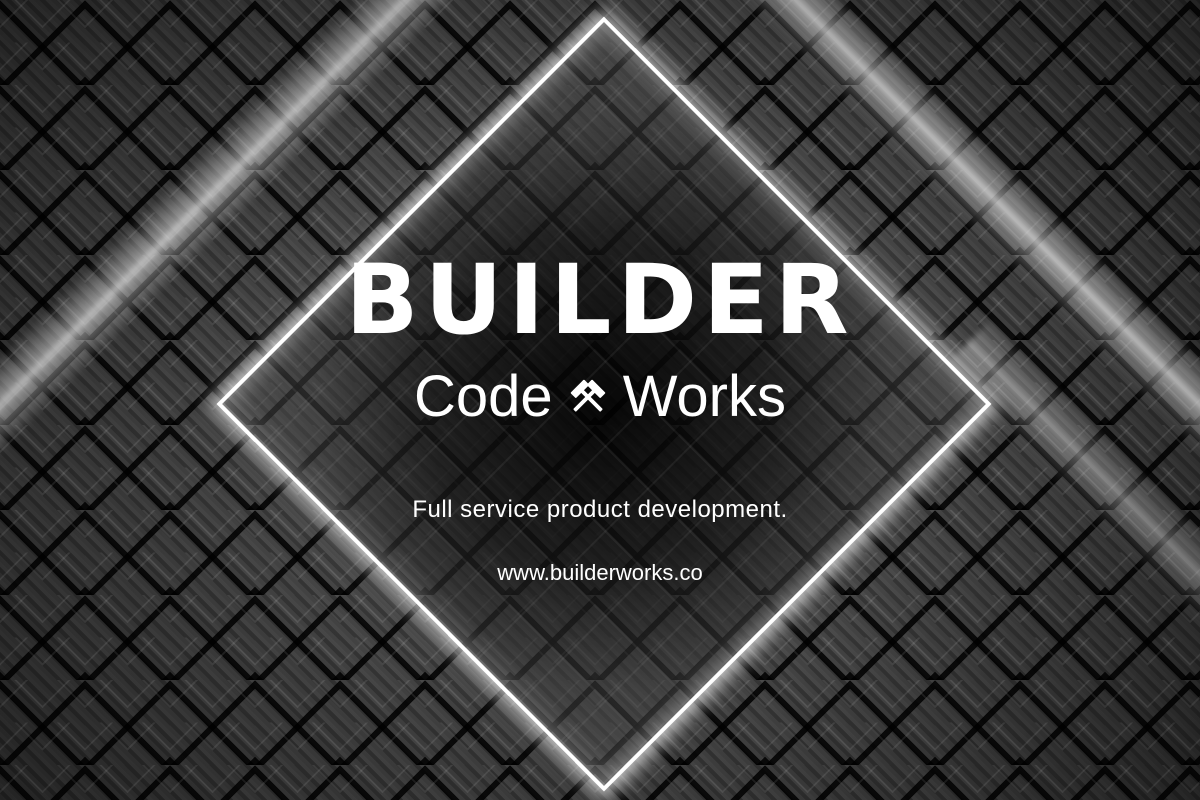  I want to click on brand-sub-right: Works, so click(704, 396).